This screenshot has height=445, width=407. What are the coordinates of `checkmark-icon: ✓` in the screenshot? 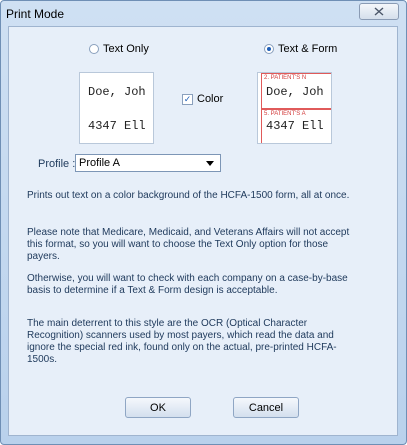 It's located at (187, 99).